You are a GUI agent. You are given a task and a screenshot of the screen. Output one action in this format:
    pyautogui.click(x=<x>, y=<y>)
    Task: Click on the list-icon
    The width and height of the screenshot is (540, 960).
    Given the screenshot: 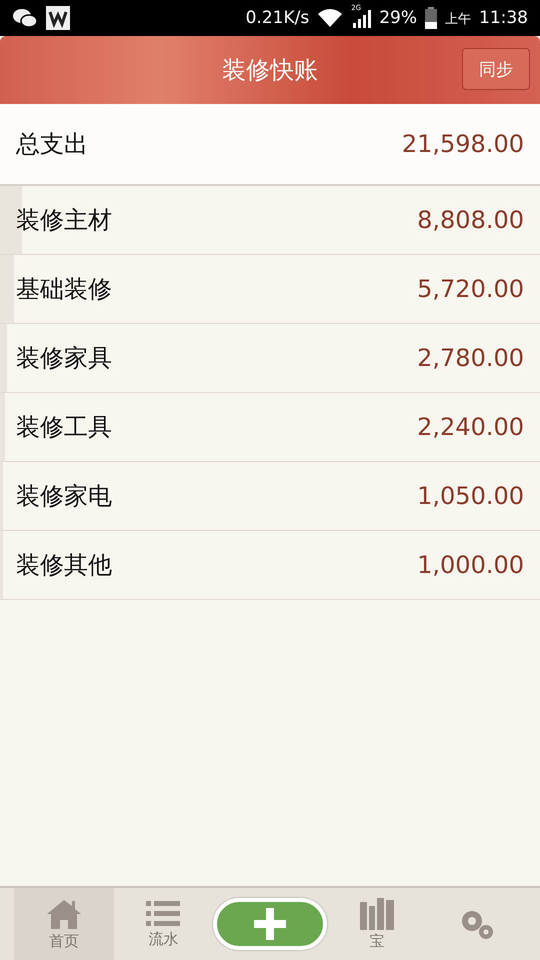 What is the action you would take?
    pyautogui.click(x=163, y=914)
    